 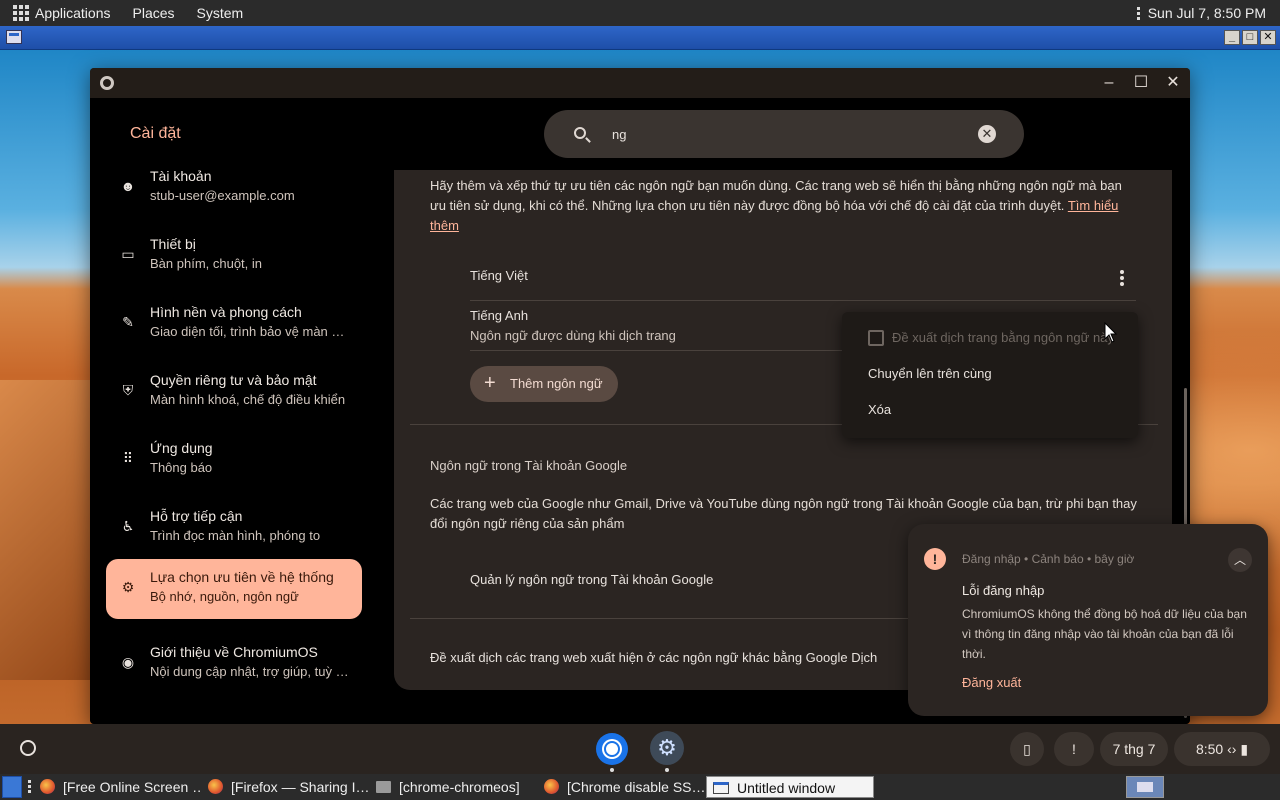 What do you see at coordinates (612, 749) in the screenshot?
I see `chromium-app-icon` at bounding box center [612, 749].